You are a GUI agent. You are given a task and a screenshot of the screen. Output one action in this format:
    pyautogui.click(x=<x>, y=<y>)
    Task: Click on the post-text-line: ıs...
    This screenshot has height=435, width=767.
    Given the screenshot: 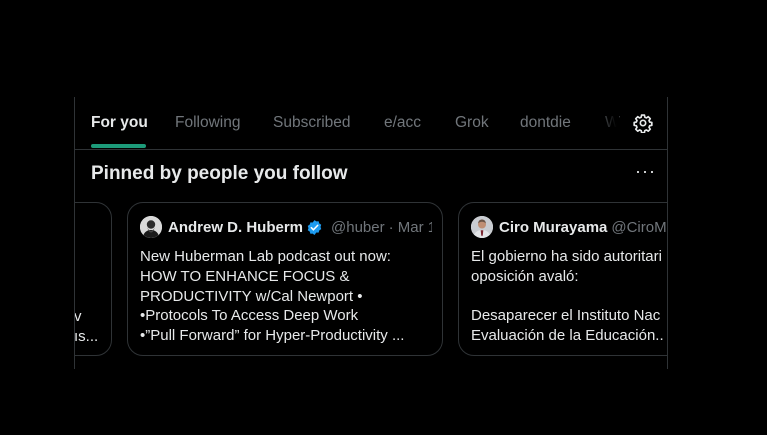 What is the action you would take?
    pyautogui.click(x=86, y=336)
    